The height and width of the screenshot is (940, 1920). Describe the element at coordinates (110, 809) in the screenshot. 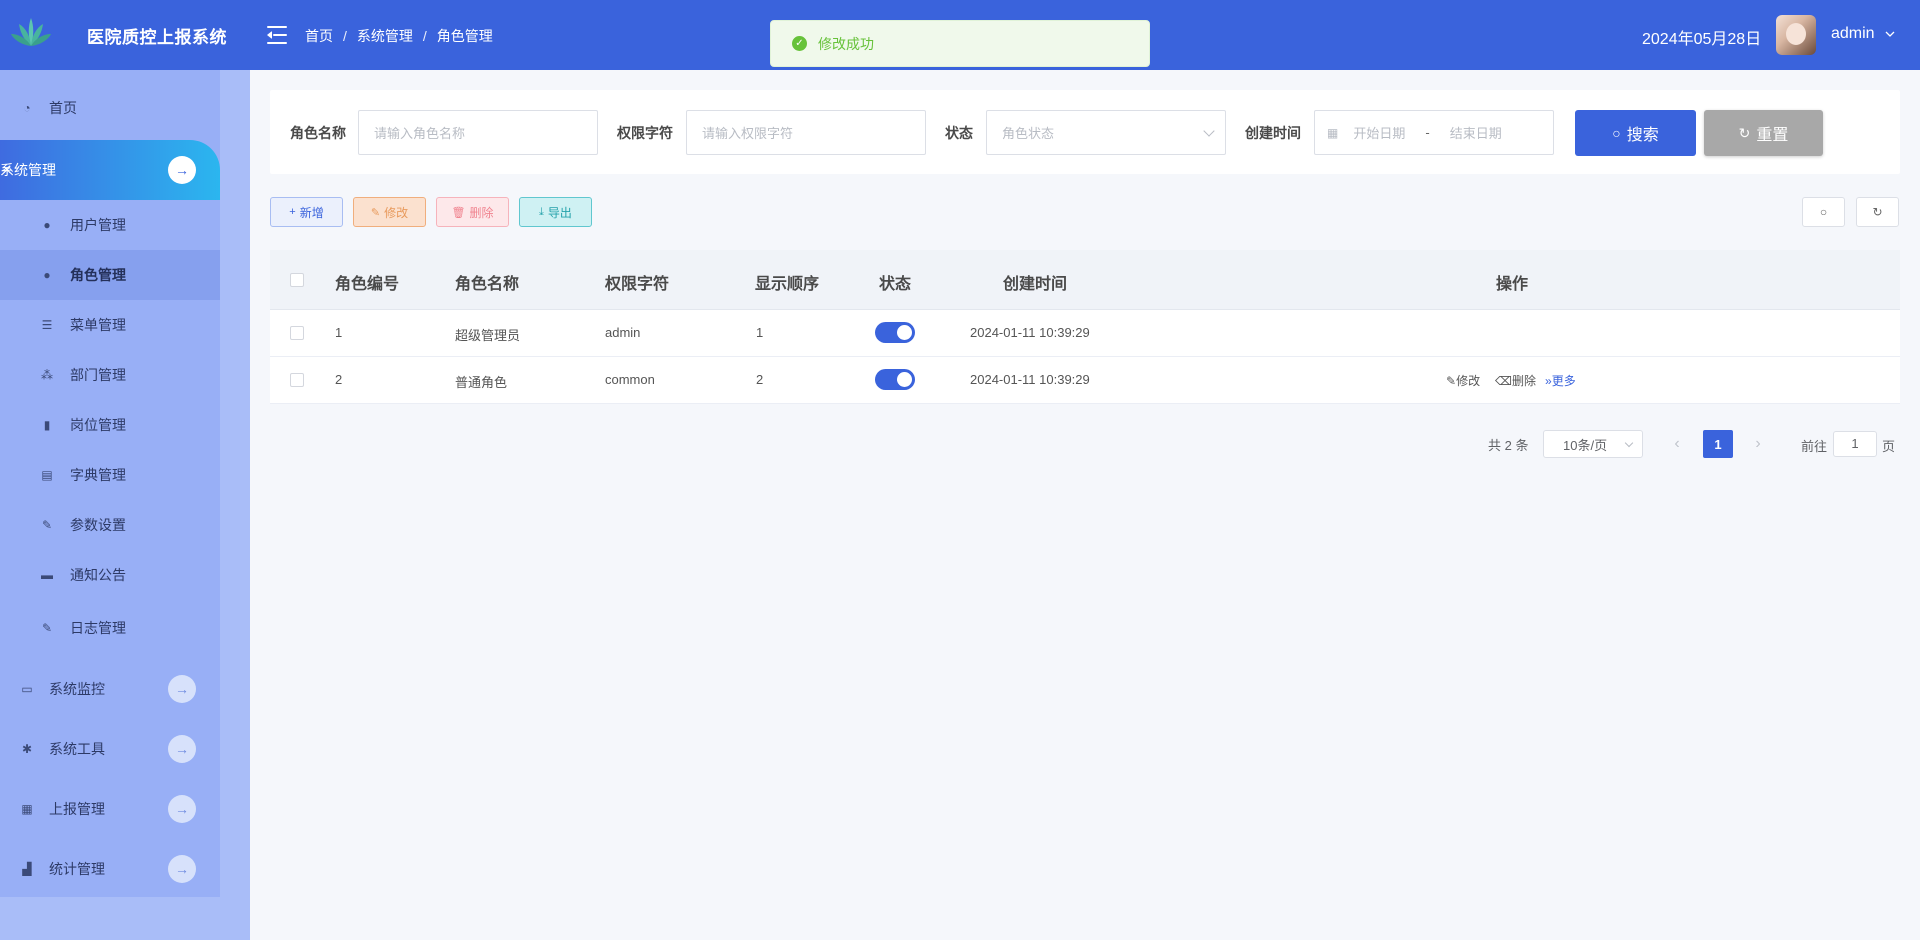

I see `sidebar-item-report: ▦ 上报管理 →` at that location.